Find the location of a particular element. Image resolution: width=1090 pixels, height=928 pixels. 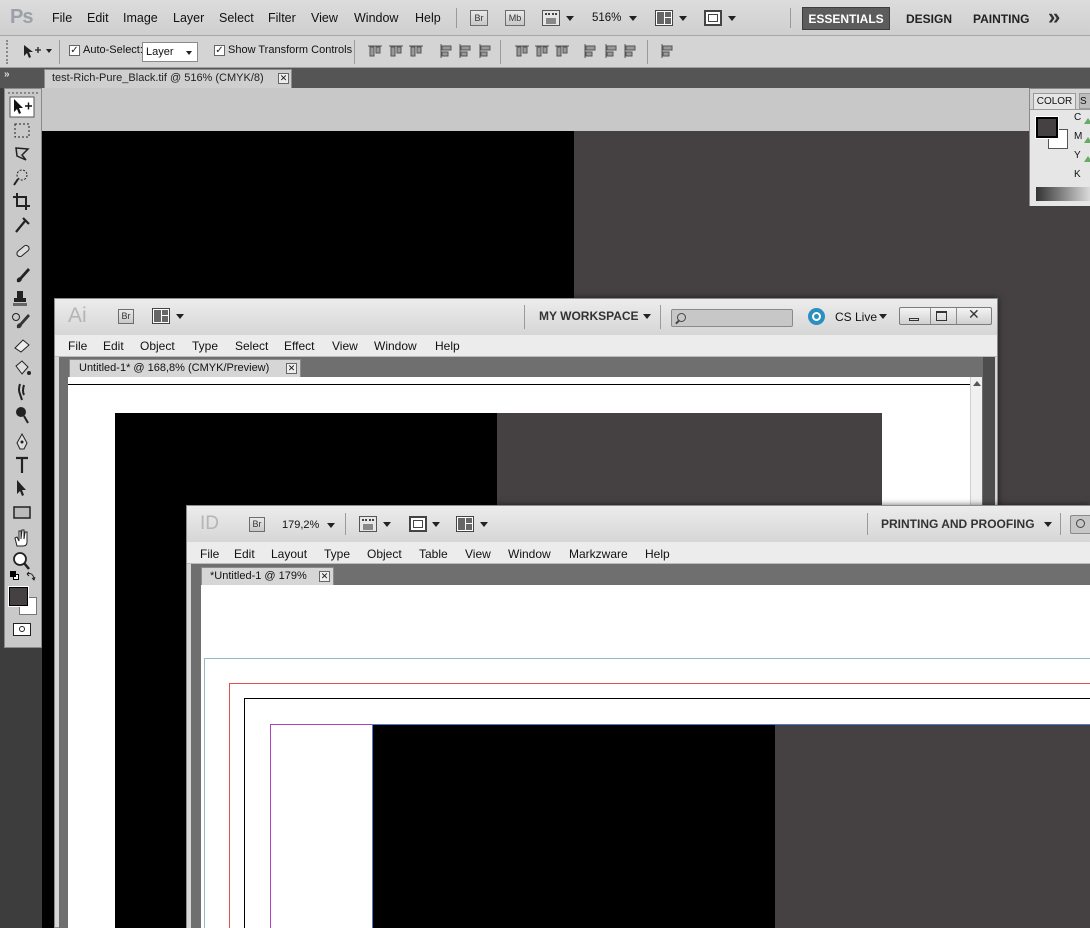

paint-bucket-tool-icon is located at coordinates (22, 368).